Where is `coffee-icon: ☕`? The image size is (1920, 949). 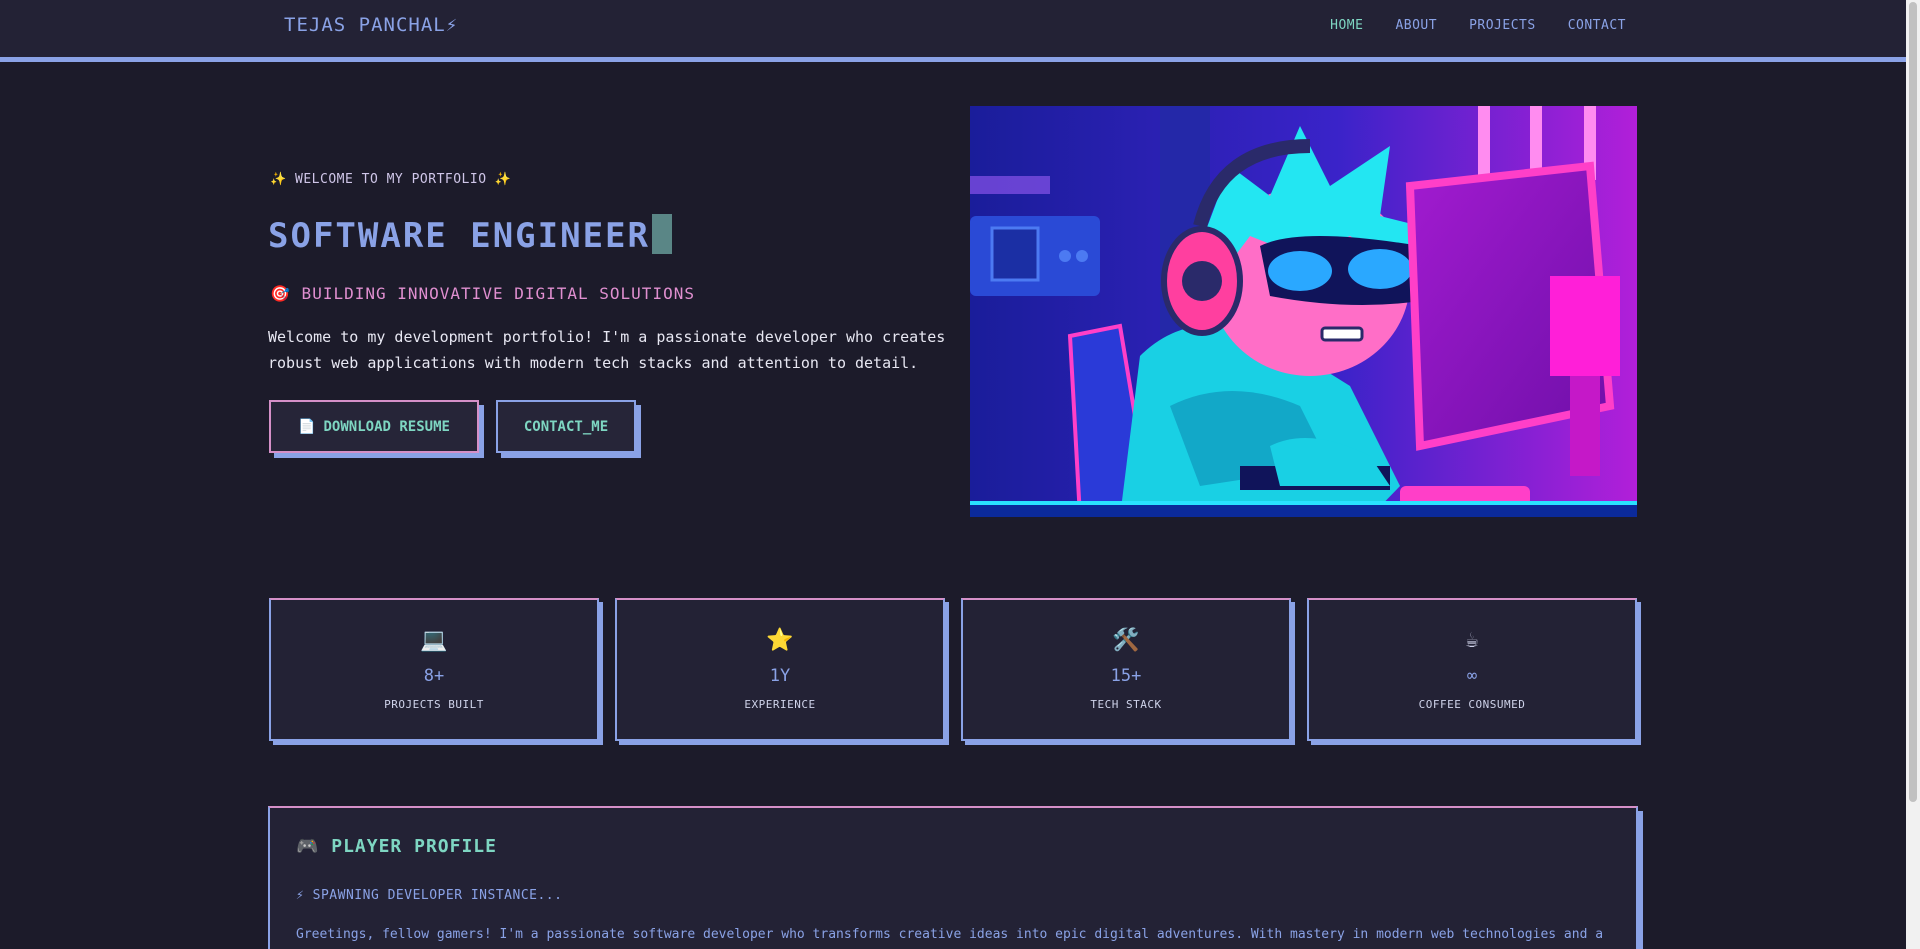
coffee-icon: ☕ is located at coordinates (1472, 640).